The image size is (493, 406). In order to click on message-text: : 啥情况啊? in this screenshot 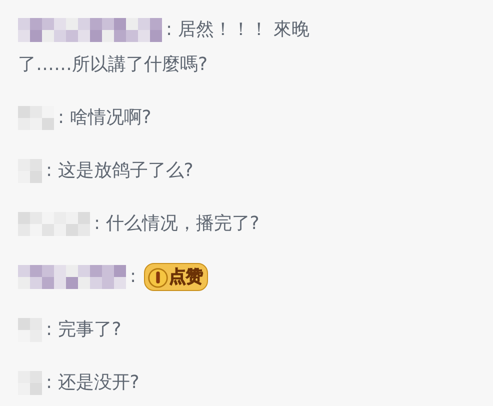, I will do `click(105, 118)`.